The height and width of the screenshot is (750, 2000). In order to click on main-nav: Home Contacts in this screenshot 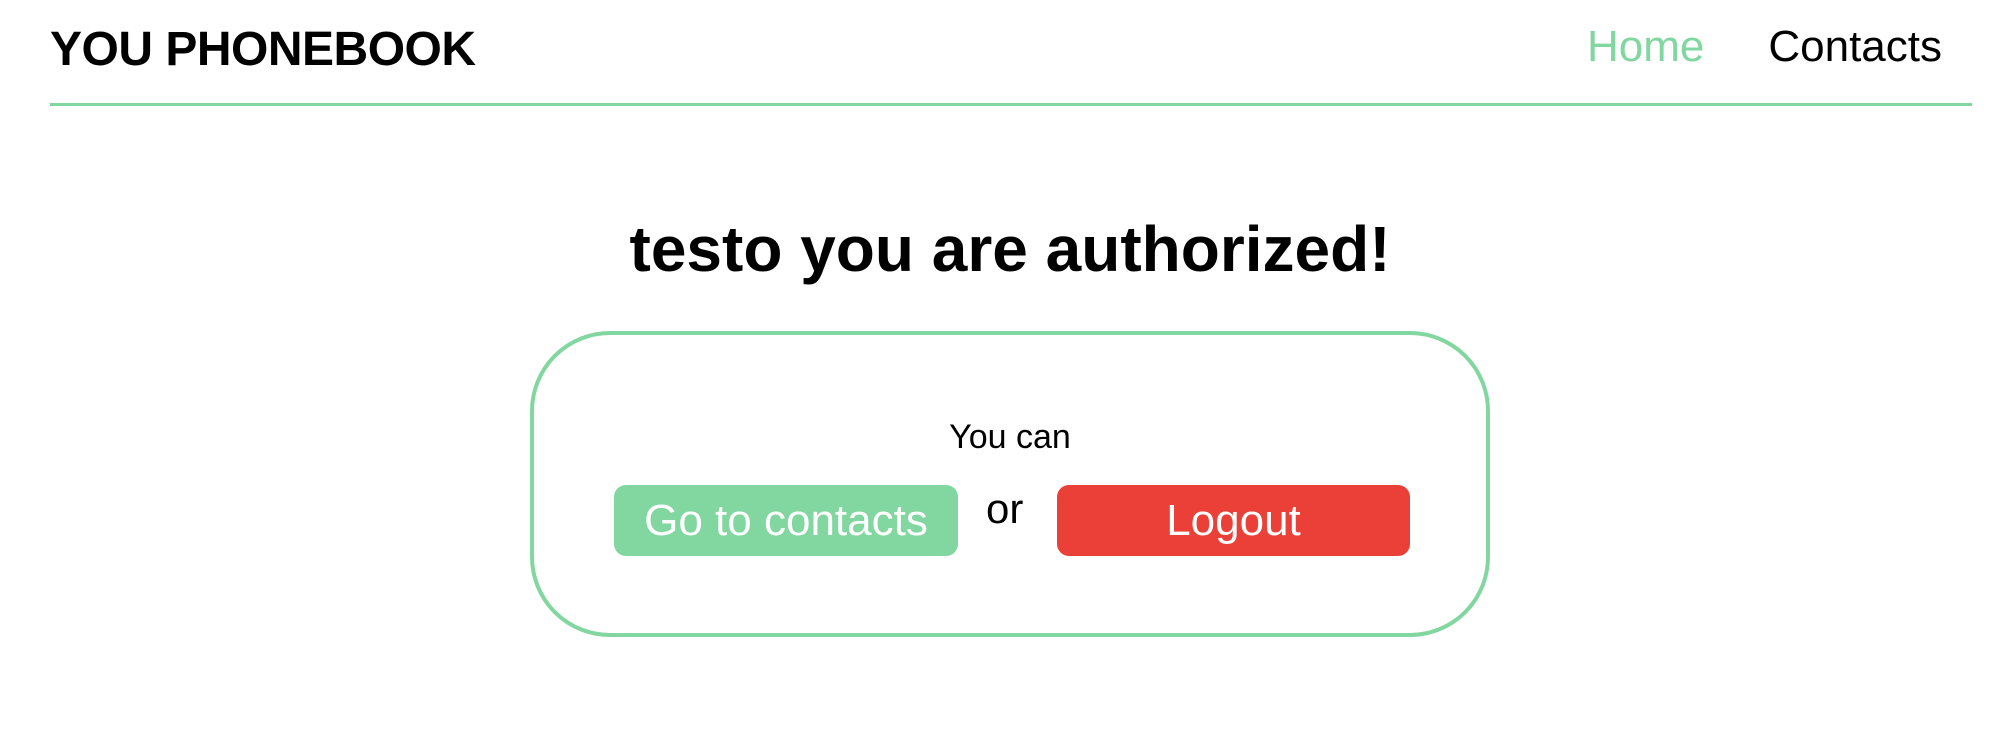, I will do `click(1764, 47)`.